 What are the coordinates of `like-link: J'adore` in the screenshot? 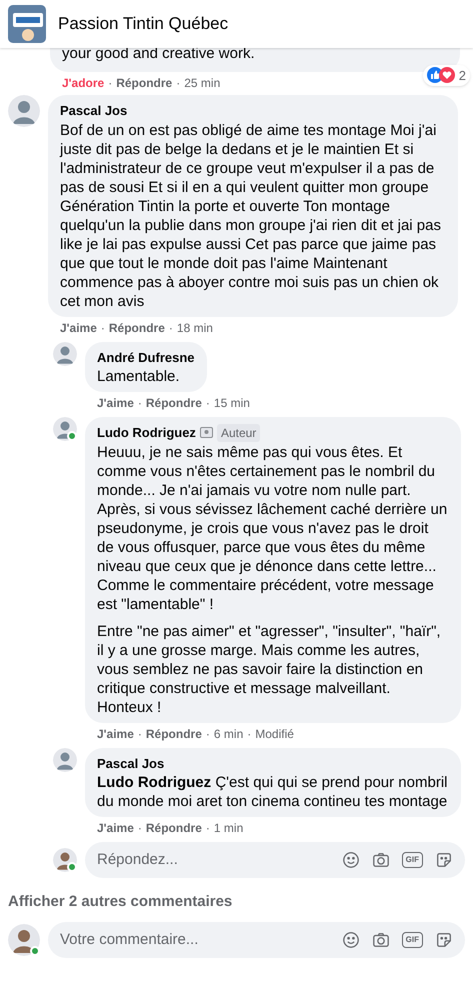 It's located at (83, 83).